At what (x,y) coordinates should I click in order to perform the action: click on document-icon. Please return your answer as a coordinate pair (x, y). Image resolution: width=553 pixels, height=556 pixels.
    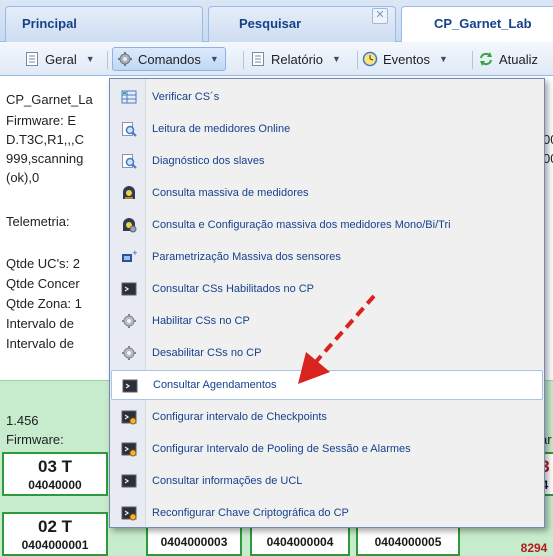
    Looking at the image, I should click on (32, 59).